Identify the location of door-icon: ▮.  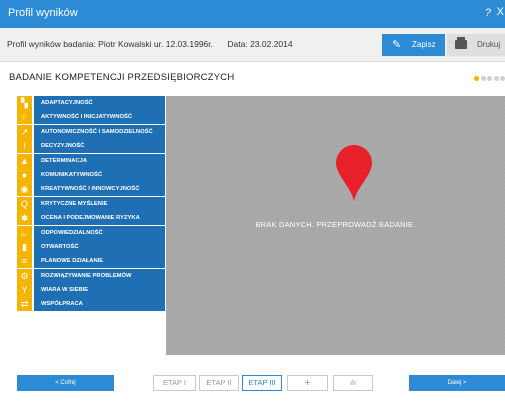
(24, 246).